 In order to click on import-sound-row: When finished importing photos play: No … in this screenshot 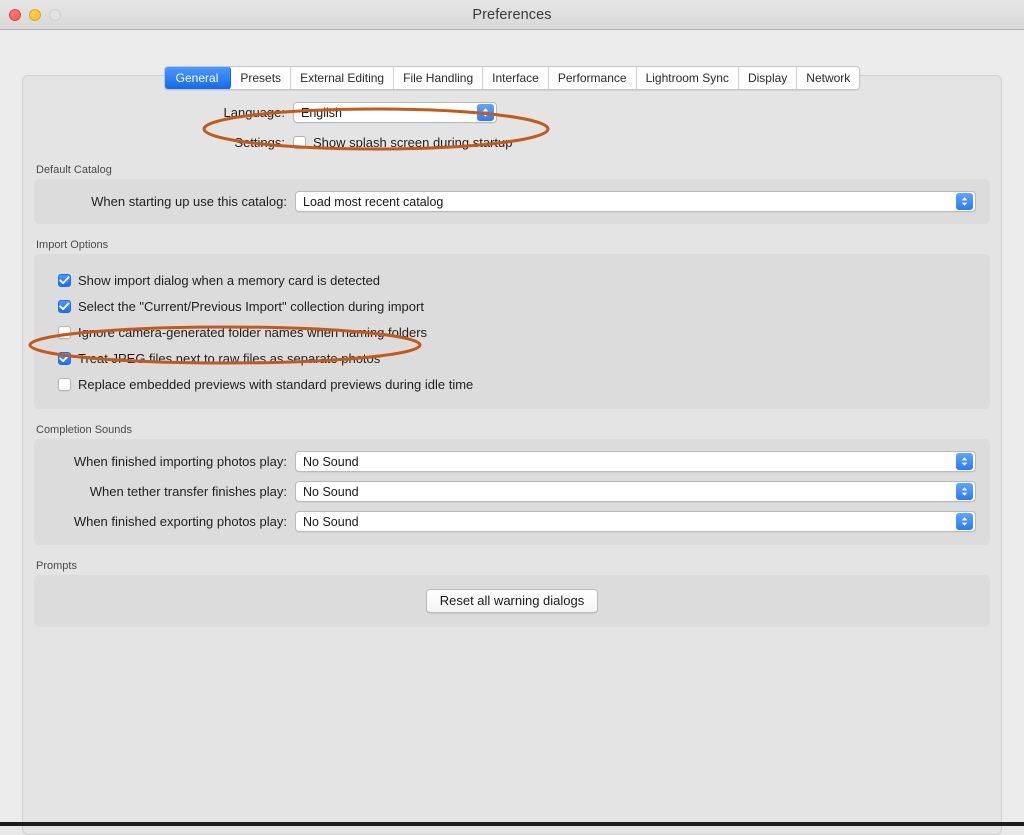, I will do `click(512, 461)`.